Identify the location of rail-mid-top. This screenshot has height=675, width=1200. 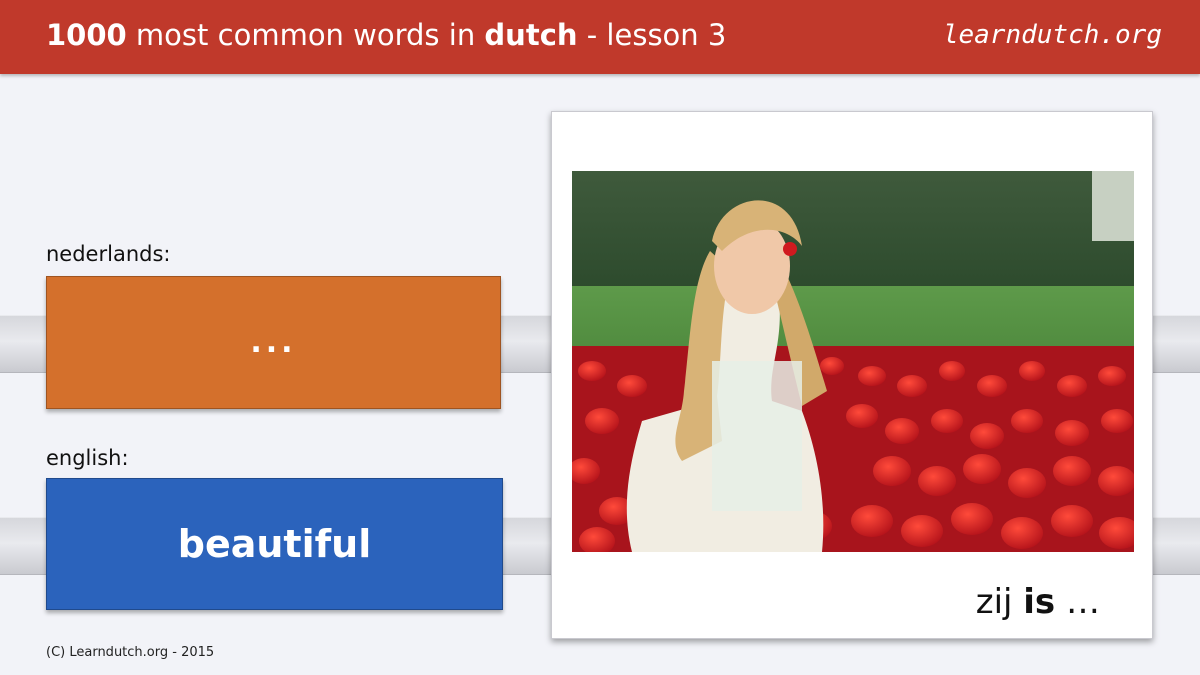
(527, 344).